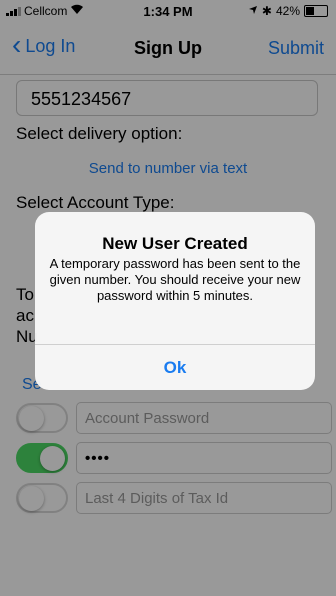  I want to click on ok-button: Ok, so click(175, 367).